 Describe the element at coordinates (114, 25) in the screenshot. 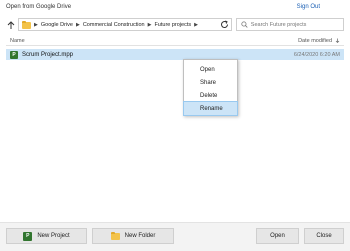

I see `breadcrumb-item-commercial-construction: Commercial Construction` at that location.